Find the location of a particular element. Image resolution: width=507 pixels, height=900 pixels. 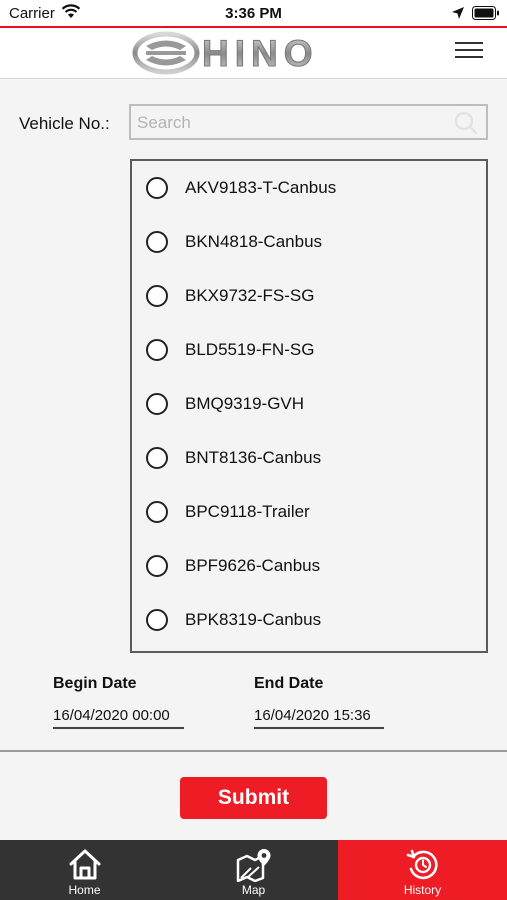

history-icon is located at coordinates (423, 867).